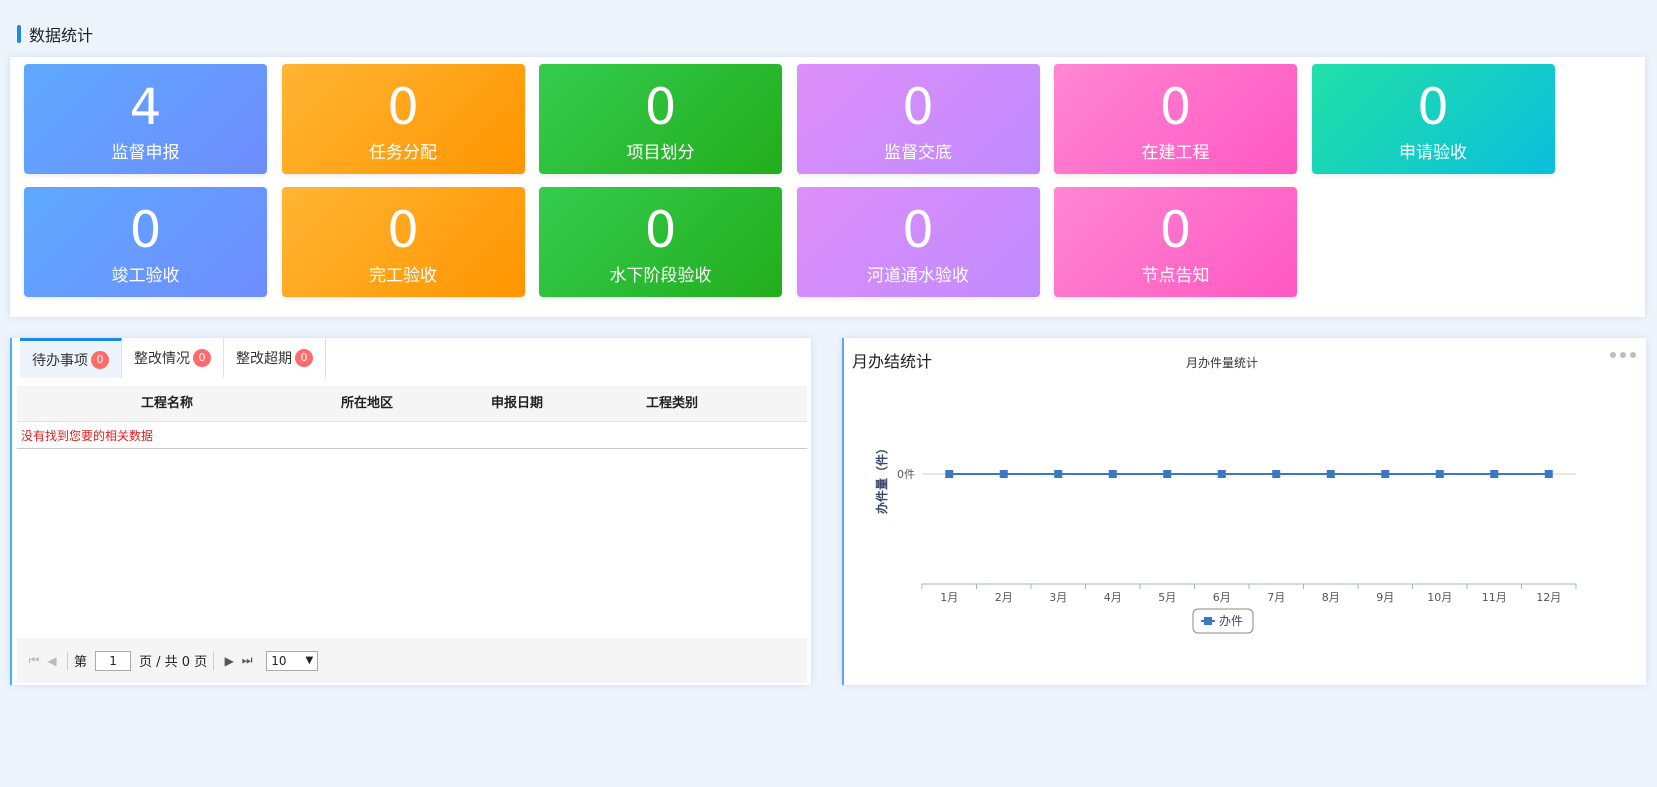 The height and width of the screenshot is (787, 1657). Describe the element at coordinates (19, 34) in the screenshot. I see `section-accent-bar` at that location.